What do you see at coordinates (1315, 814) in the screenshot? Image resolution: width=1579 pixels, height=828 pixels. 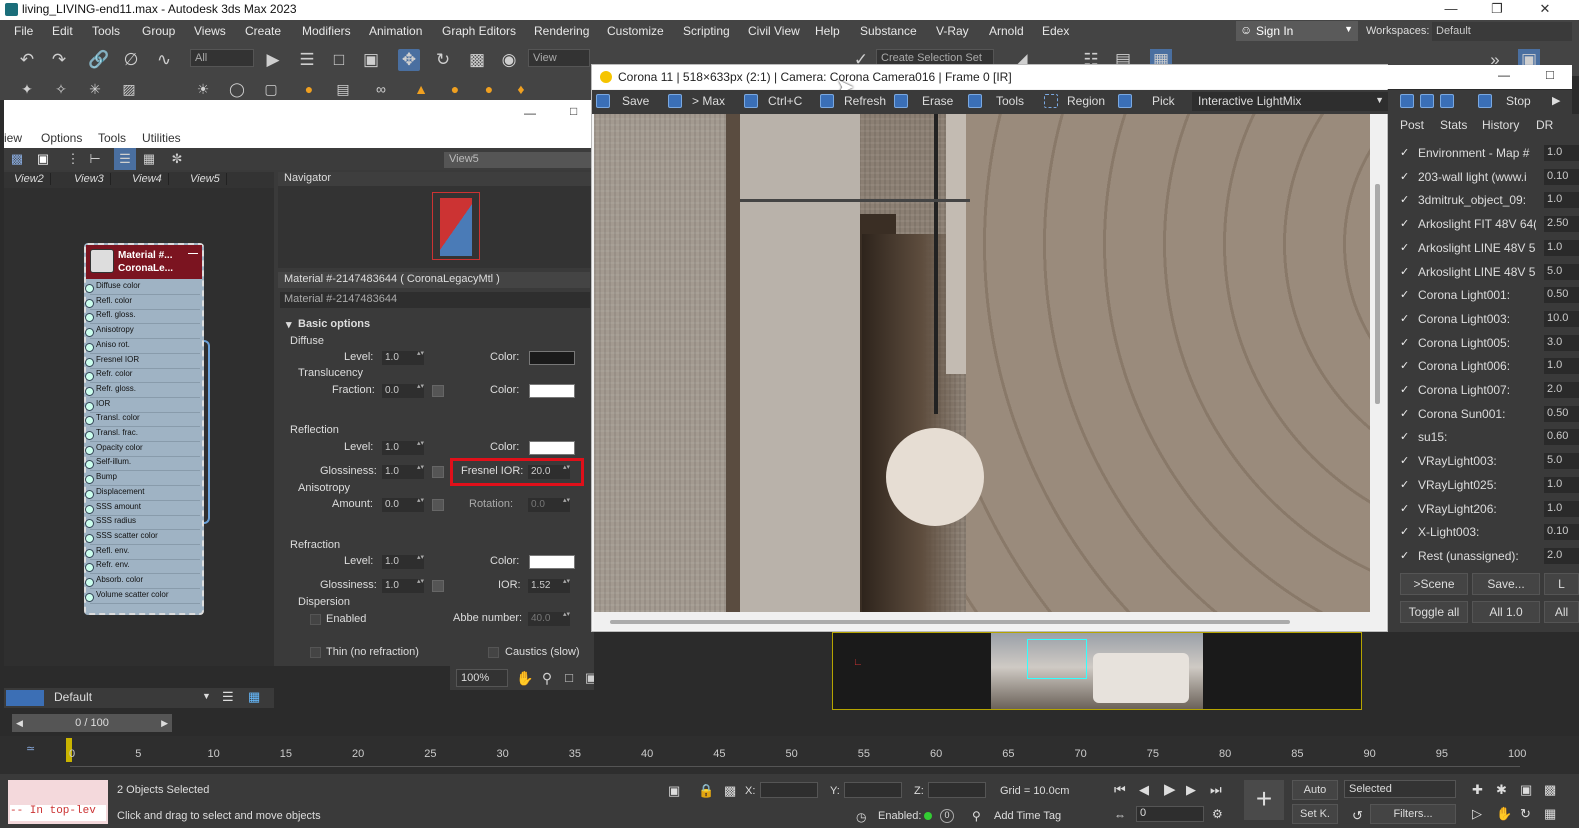 I see `set-key-button: Set K.` at bounding box center [1315, 814].